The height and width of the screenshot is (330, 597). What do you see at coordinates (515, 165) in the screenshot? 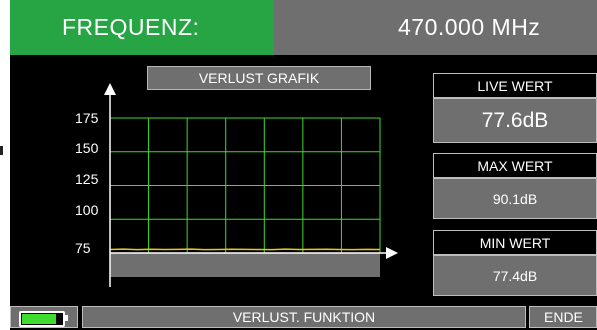
I see `max-value-label: MAX WERT` at bounding box center [515, 165].